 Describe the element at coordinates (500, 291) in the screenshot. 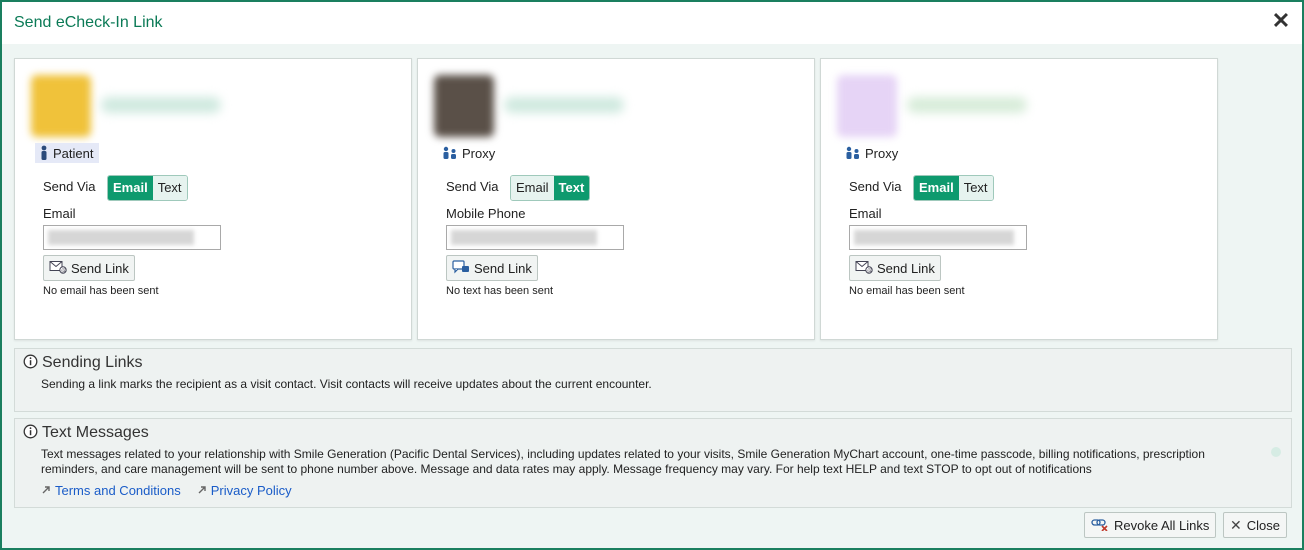

I see `send-status: No text has been sent` at that location.